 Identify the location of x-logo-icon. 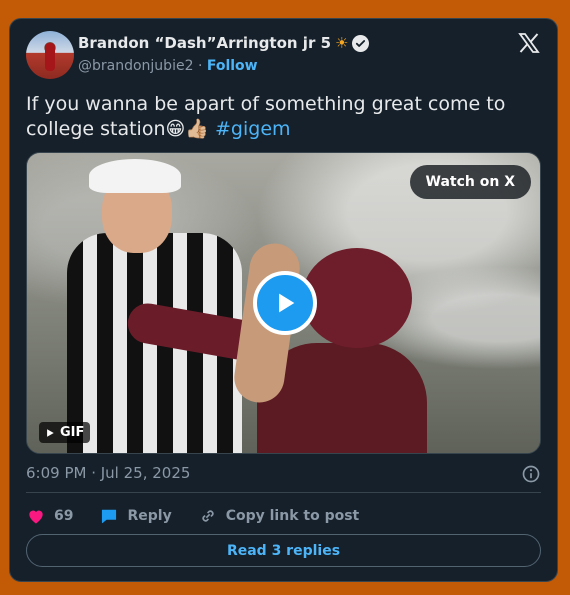
(529, 43).